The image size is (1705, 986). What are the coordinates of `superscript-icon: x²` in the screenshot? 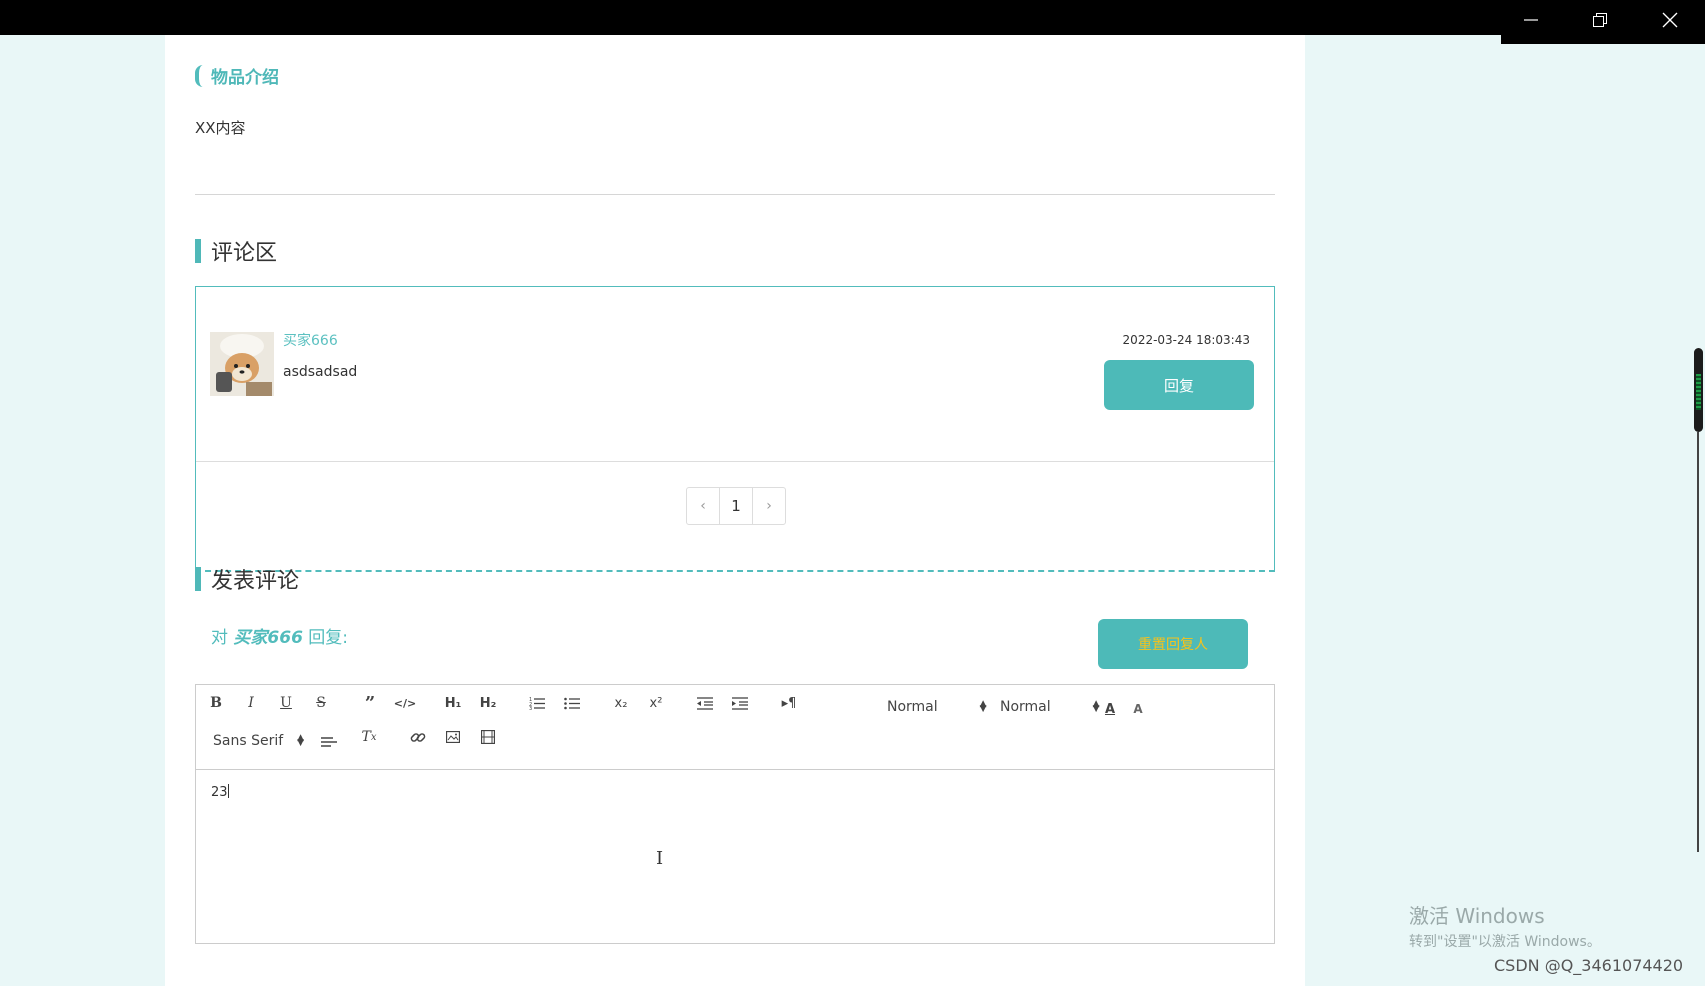 It's located at (656, 703).